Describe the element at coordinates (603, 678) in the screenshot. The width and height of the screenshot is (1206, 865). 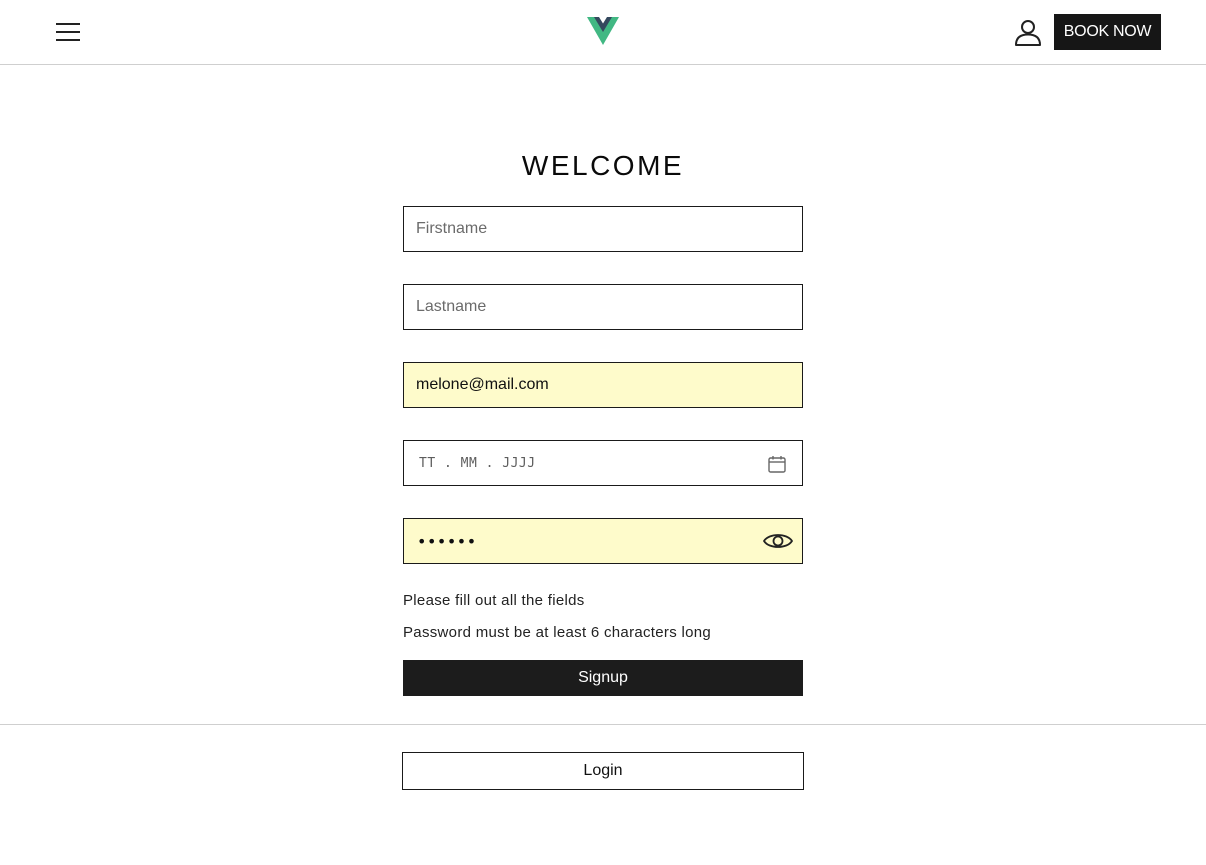
I see `signup-button: Signup` at that location.